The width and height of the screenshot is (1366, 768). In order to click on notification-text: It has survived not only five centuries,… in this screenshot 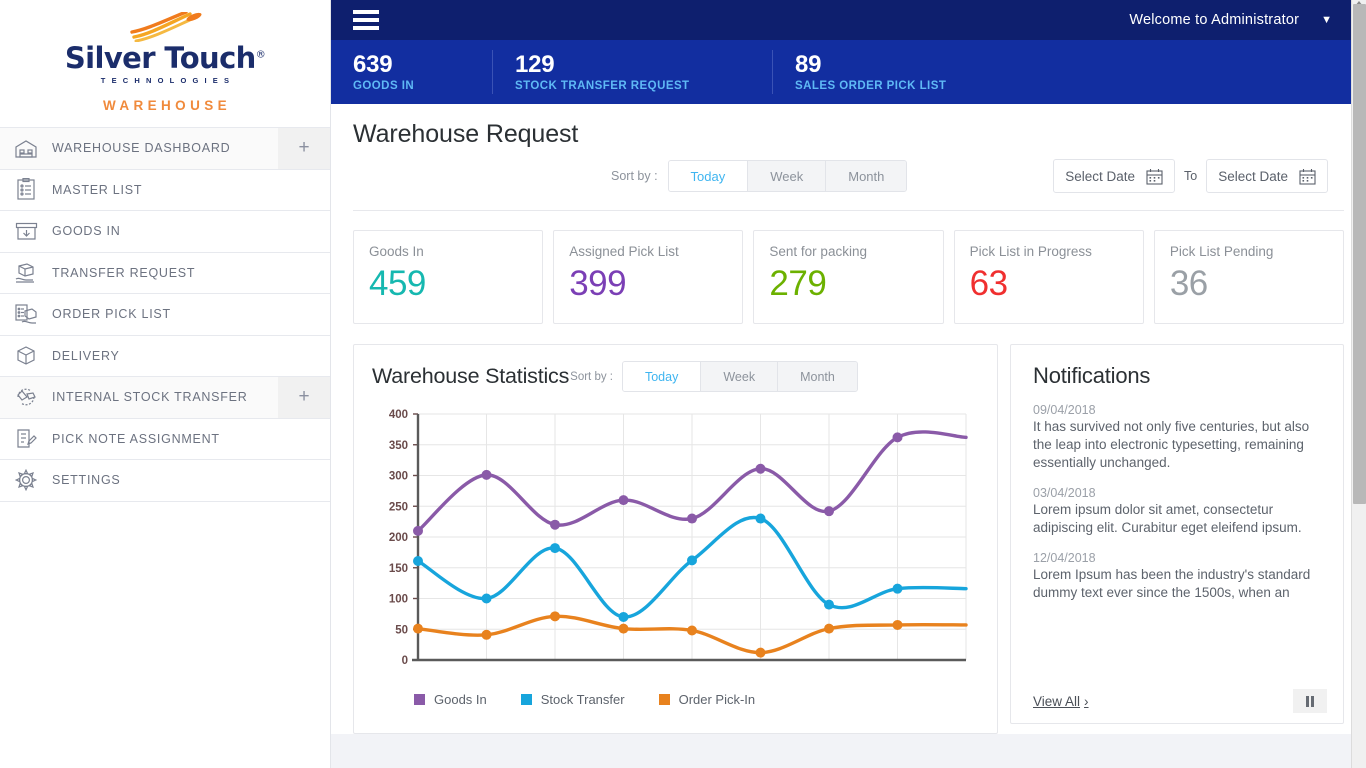, I will do `click(1171, 444)`.